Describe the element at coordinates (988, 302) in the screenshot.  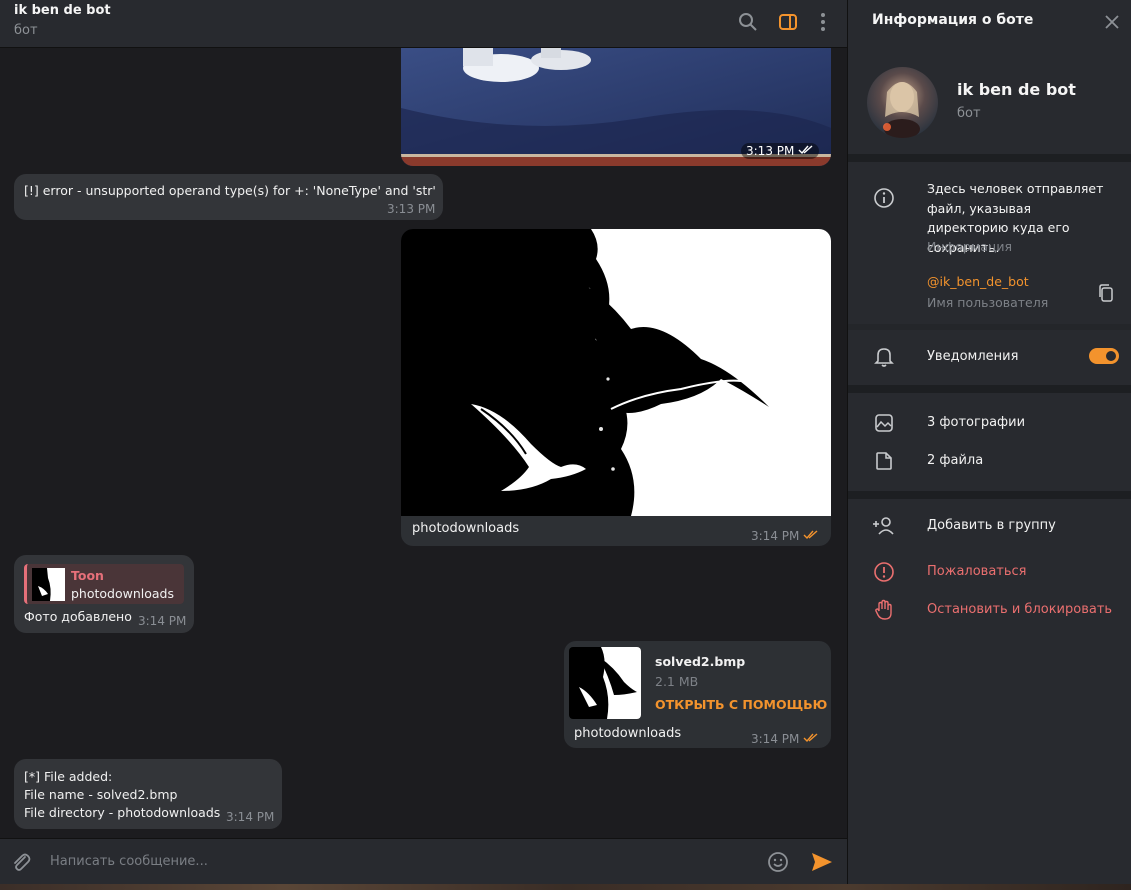
I see `username-label: Имя пользователя` at that location.